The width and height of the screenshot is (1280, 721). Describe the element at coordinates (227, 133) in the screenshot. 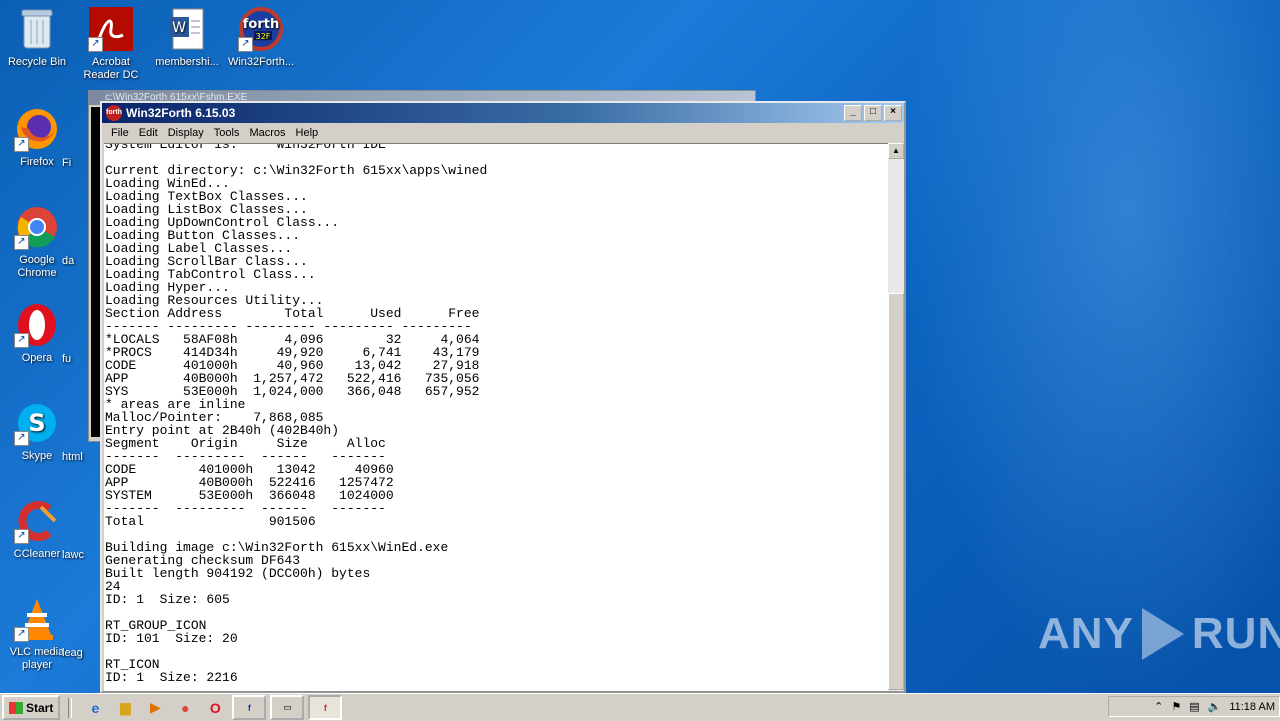

I see `menu-tools: Tools` at that location.